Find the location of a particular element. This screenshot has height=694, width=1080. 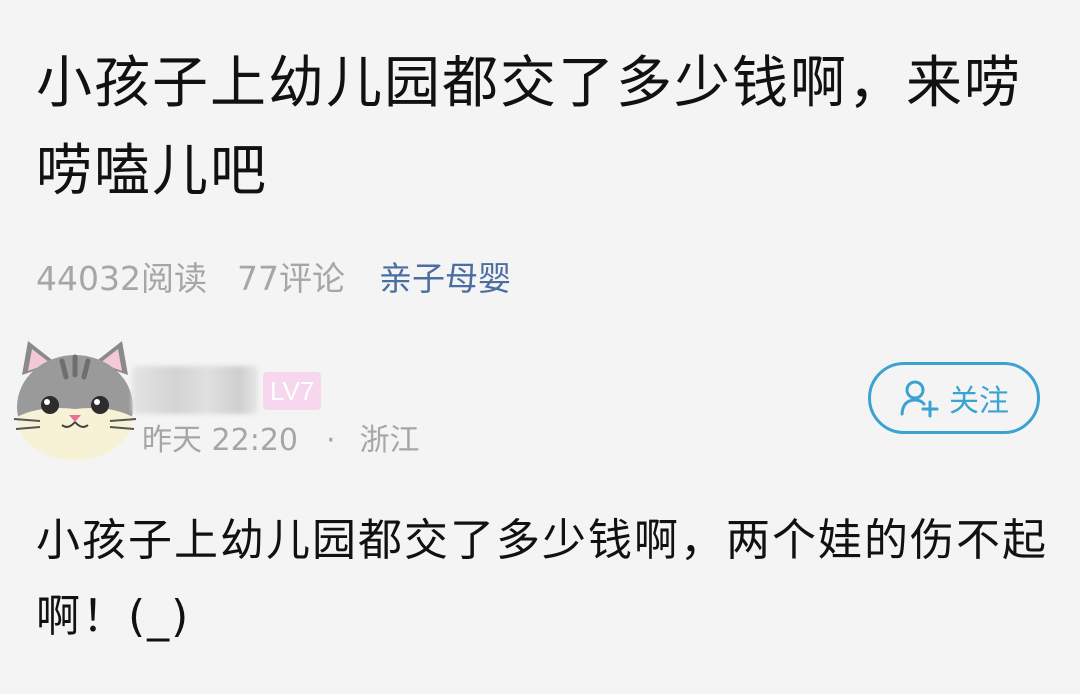

post-meta: 44032阅读 77评论 亲子母婴 is located at coordinates (273, 276).